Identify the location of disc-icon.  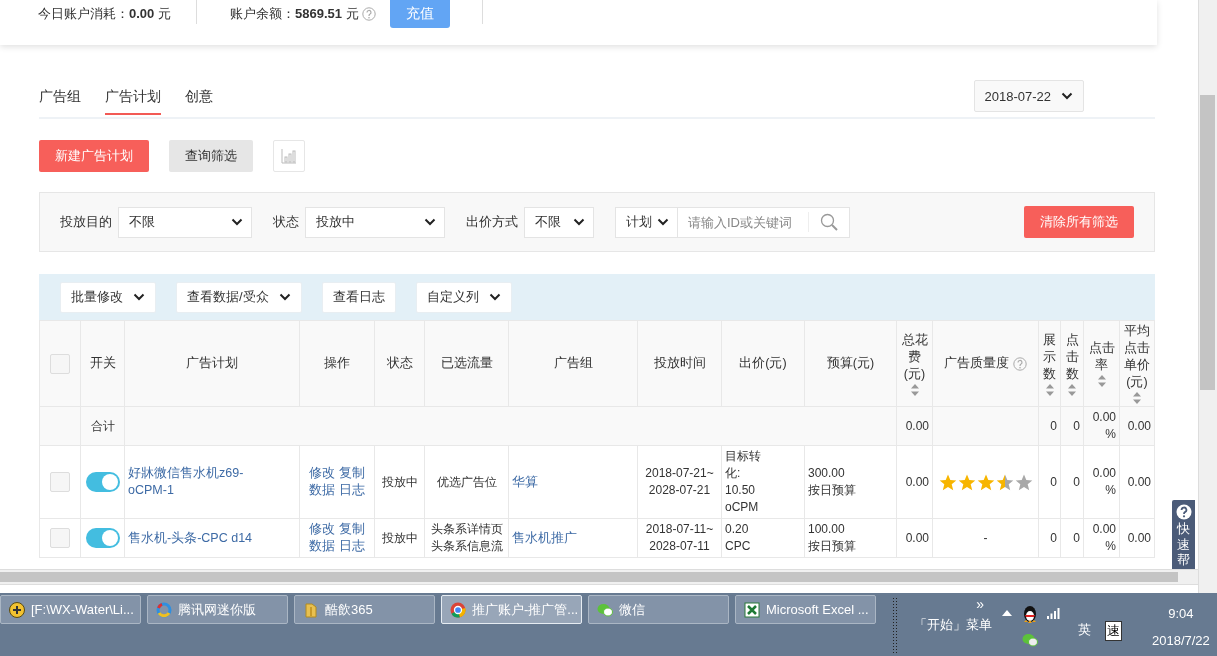
(17, 609).